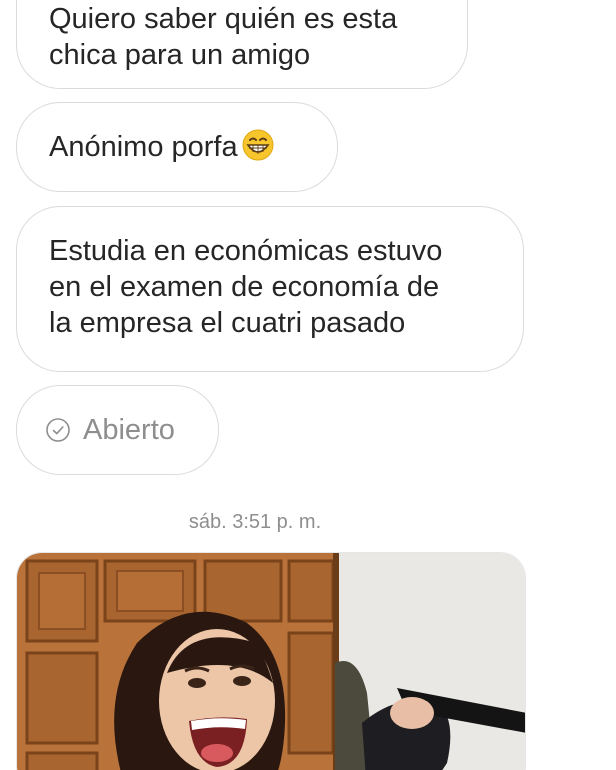 This screenshot has width=616, height=770. What do you see at coordinates (129, 430) in the screenshot?
I see `status-label: Abierto` at bounding box center [129, 430].